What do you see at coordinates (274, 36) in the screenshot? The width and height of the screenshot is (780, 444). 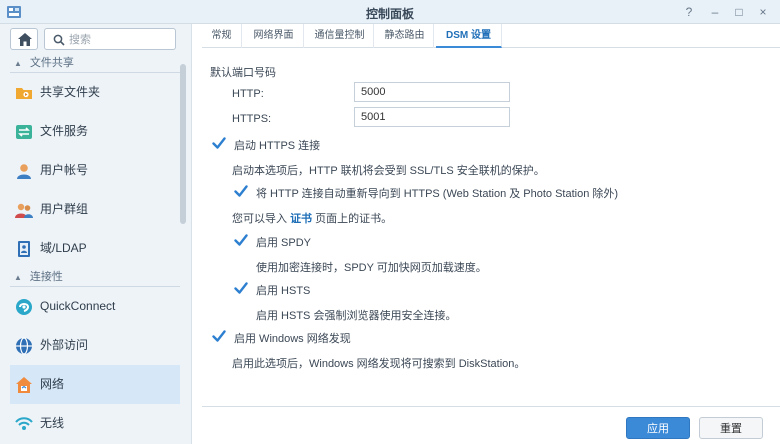 I see `tab-network-interface: 网络界面` at bounding box center [274, 36].